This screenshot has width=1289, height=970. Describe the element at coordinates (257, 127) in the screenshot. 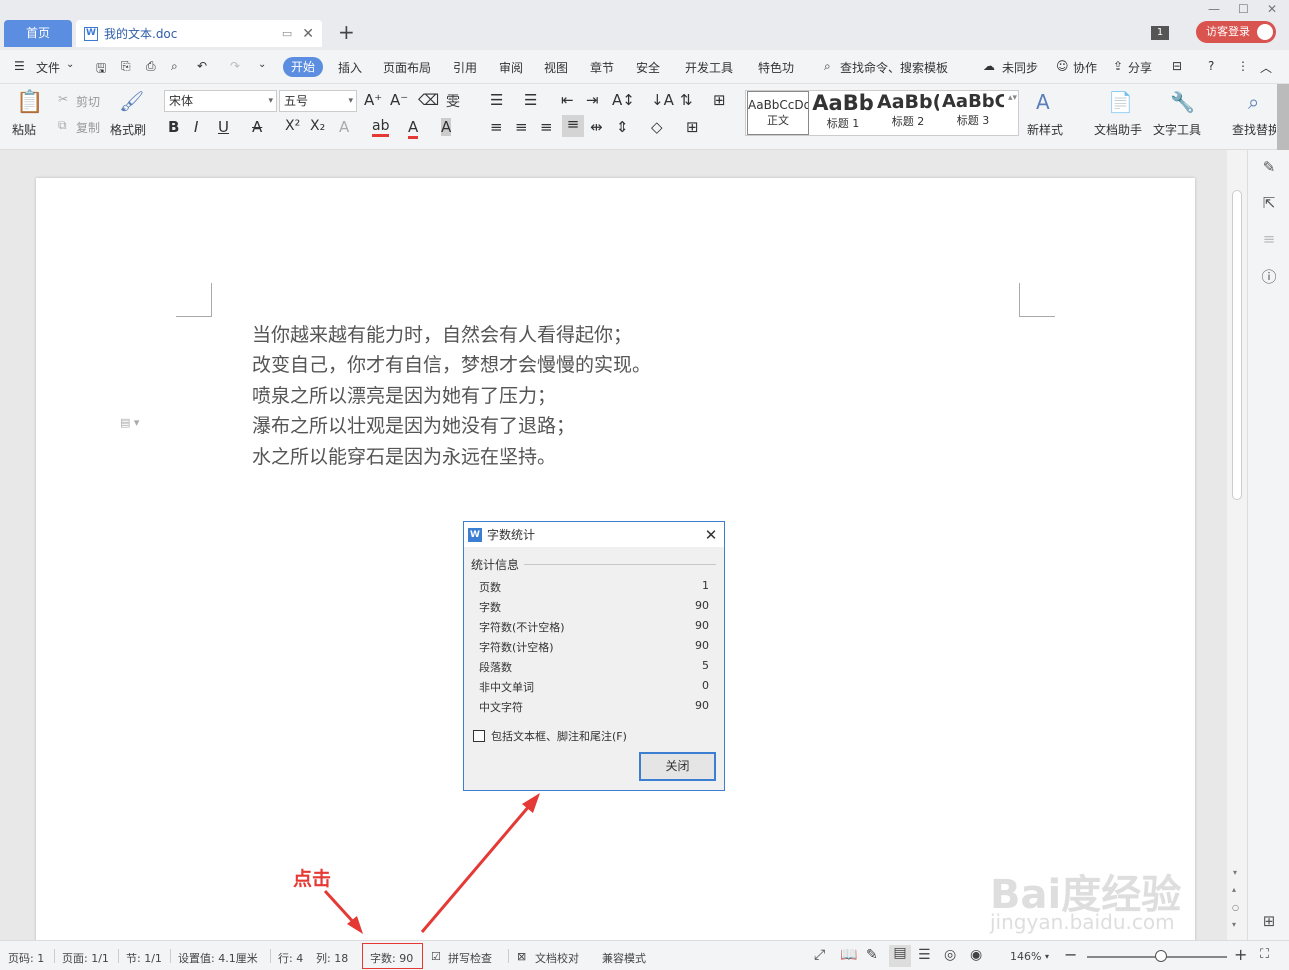

I see `strikethrough-icon: A` at that location.